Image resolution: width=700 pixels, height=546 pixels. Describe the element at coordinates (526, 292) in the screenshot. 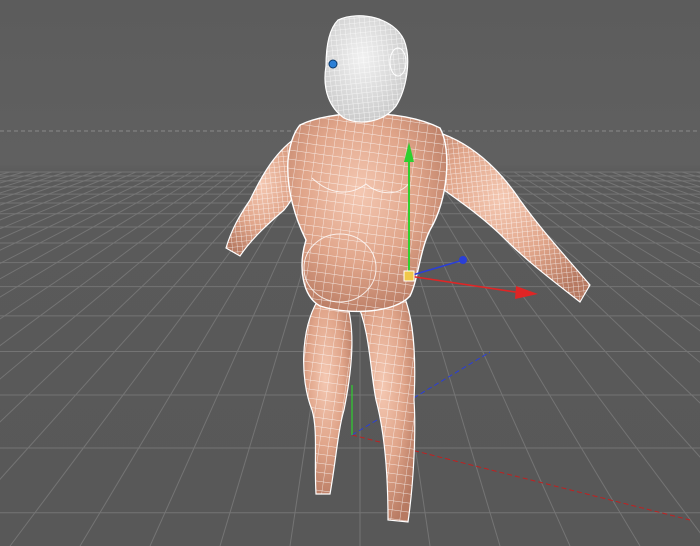

I see `gizmo-x-arrowhead` at that location.